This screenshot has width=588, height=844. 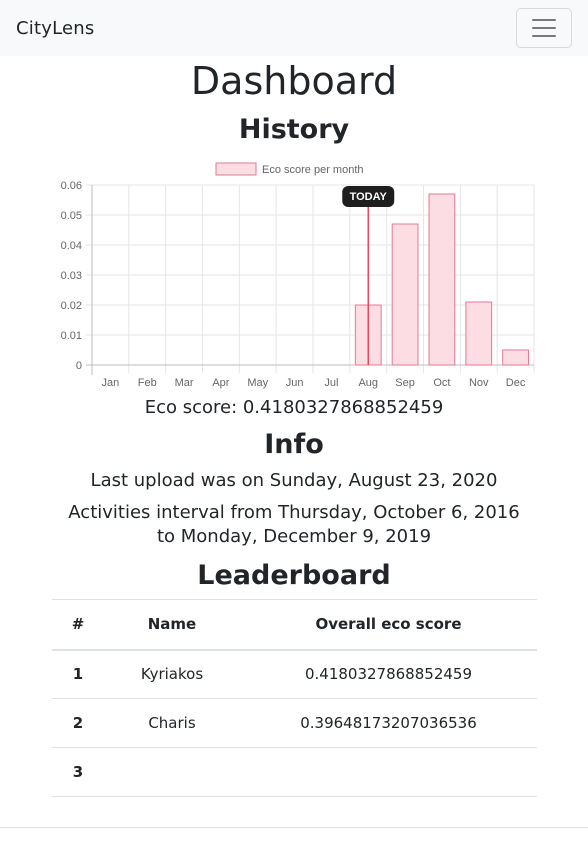 What do you see at coordinates (55, 28) in the screenshot?
I see `brand-link: CityLens` at bounding box center [55, 28].